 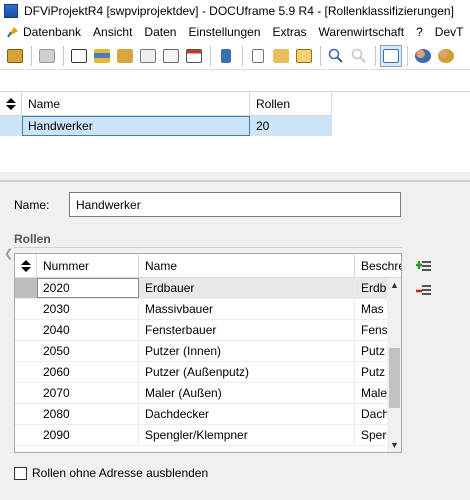 What do you see at coordinates (304, 56) in the screenshot?
I see `new-document-icon` at bounding box center [304, 56].